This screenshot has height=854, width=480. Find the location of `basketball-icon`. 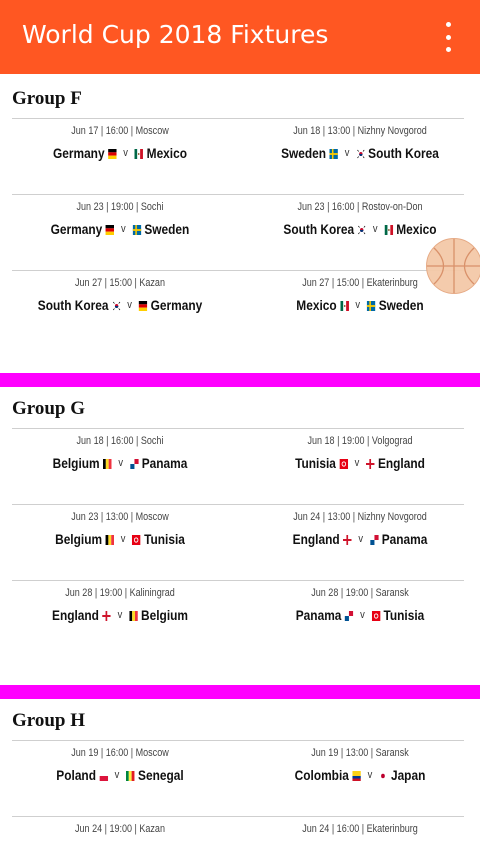

basketball-icon is located at coordinates (453, 266).